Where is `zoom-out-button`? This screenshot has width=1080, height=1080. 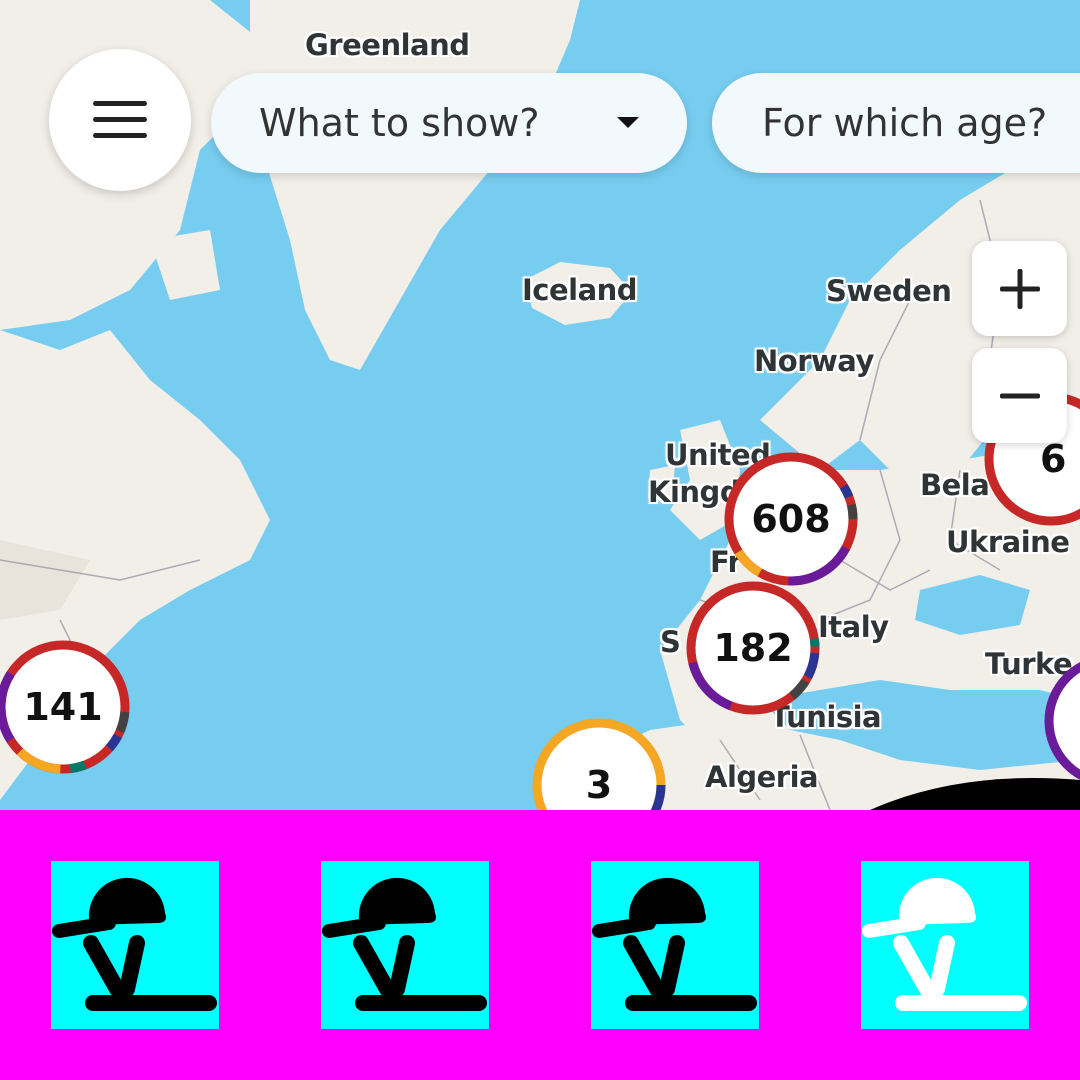
zoom-out-button is located at coordinates (1019, 395).